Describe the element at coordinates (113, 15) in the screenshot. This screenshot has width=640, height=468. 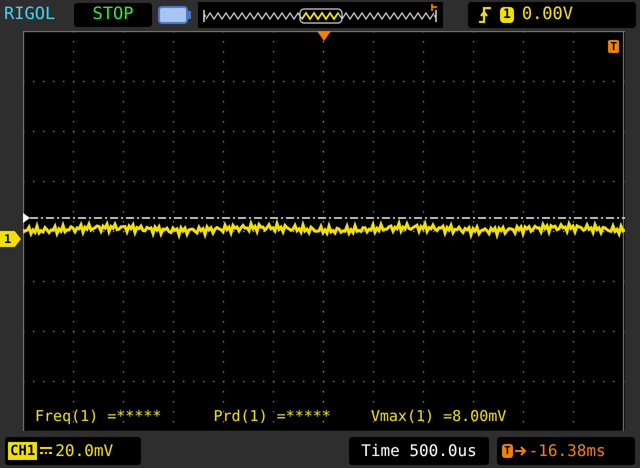
I see `run-status: STOP` at that location.